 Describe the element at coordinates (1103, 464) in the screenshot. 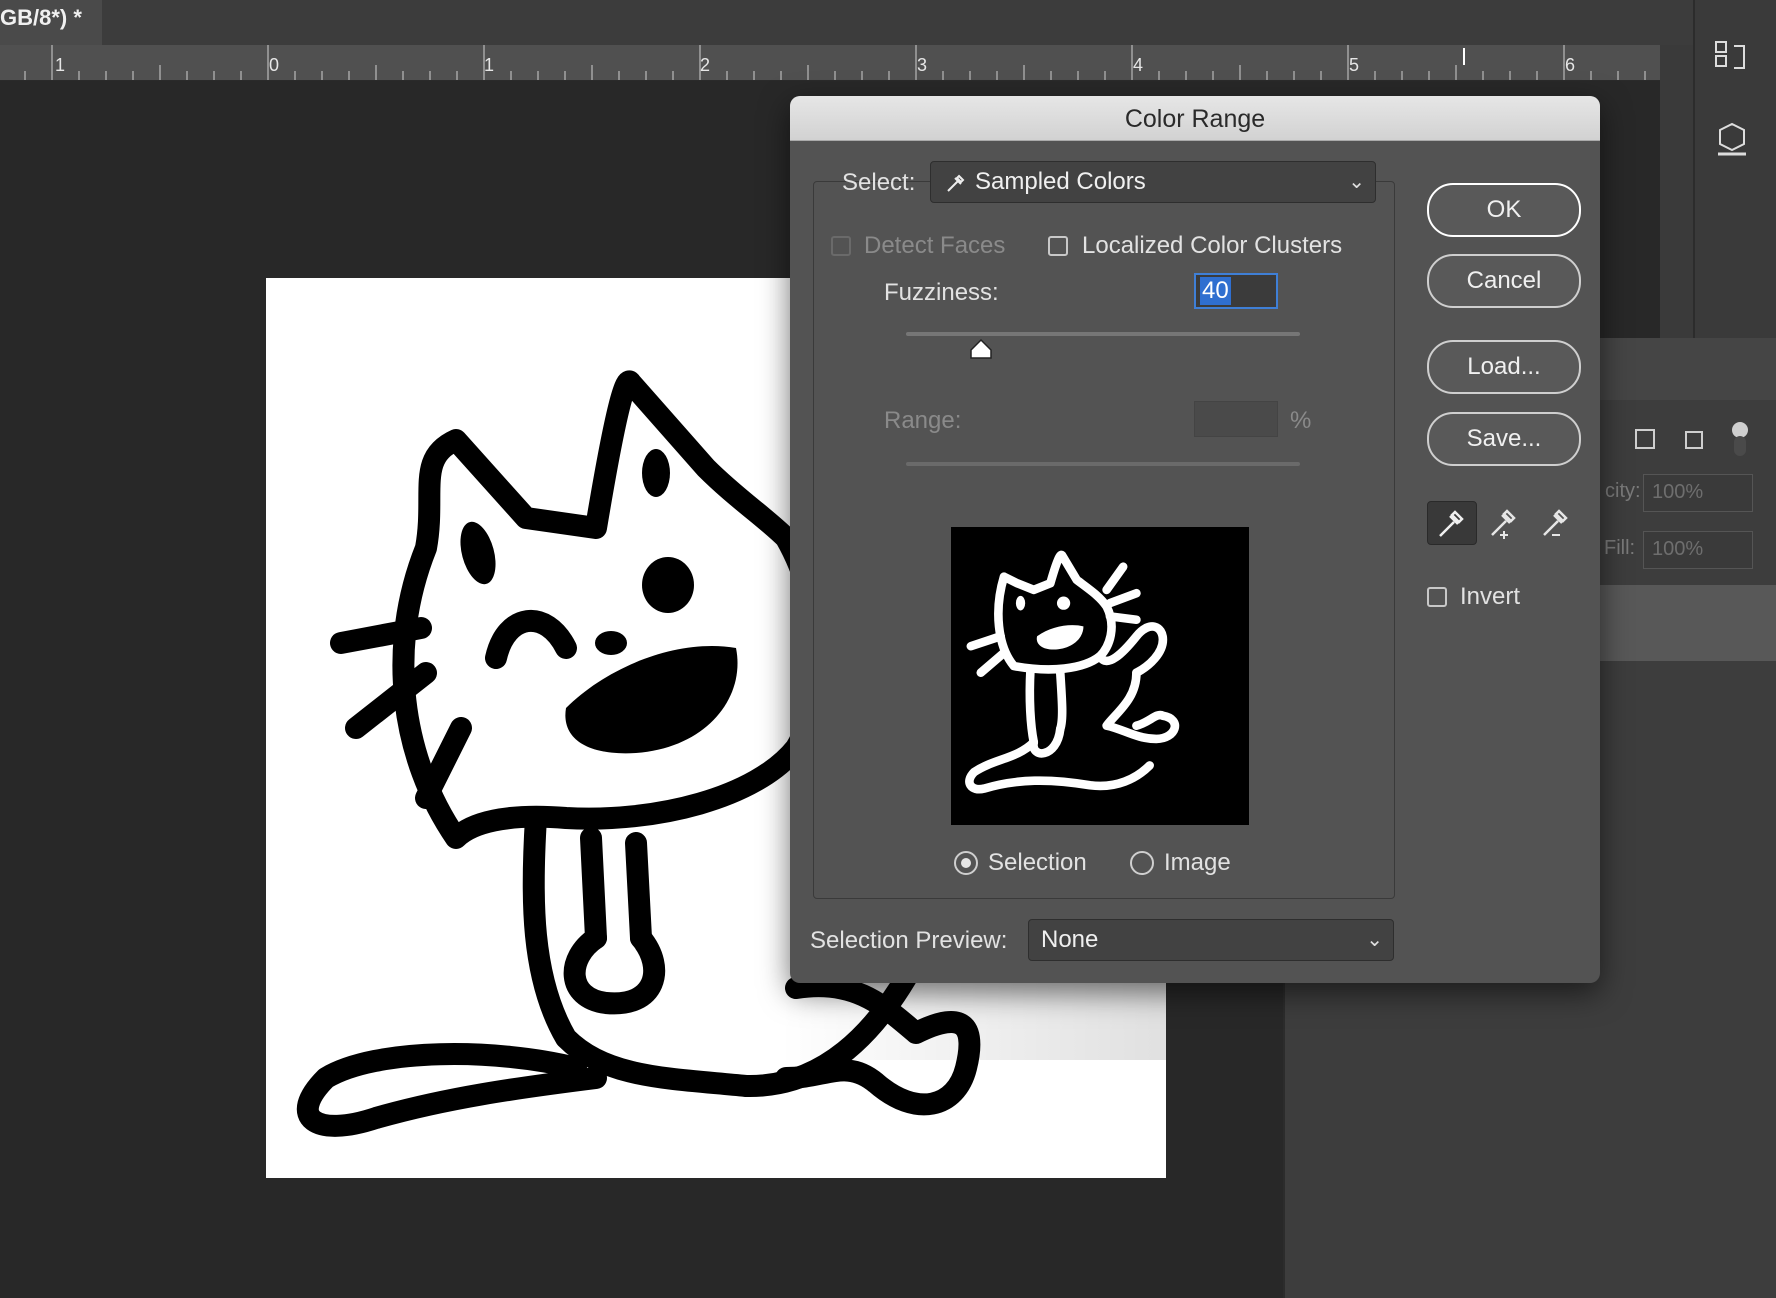

I see `range-slider` at that location.